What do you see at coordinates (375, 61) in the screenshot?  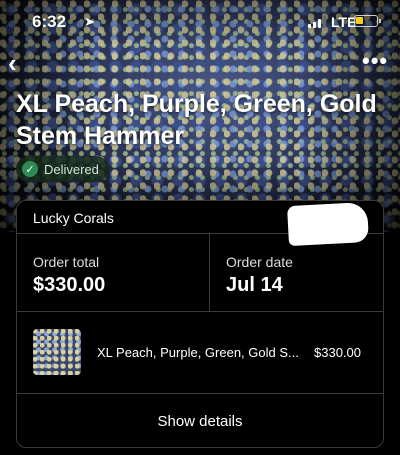 I see `more-options-icon: •••` at bounding box center [375, 61].